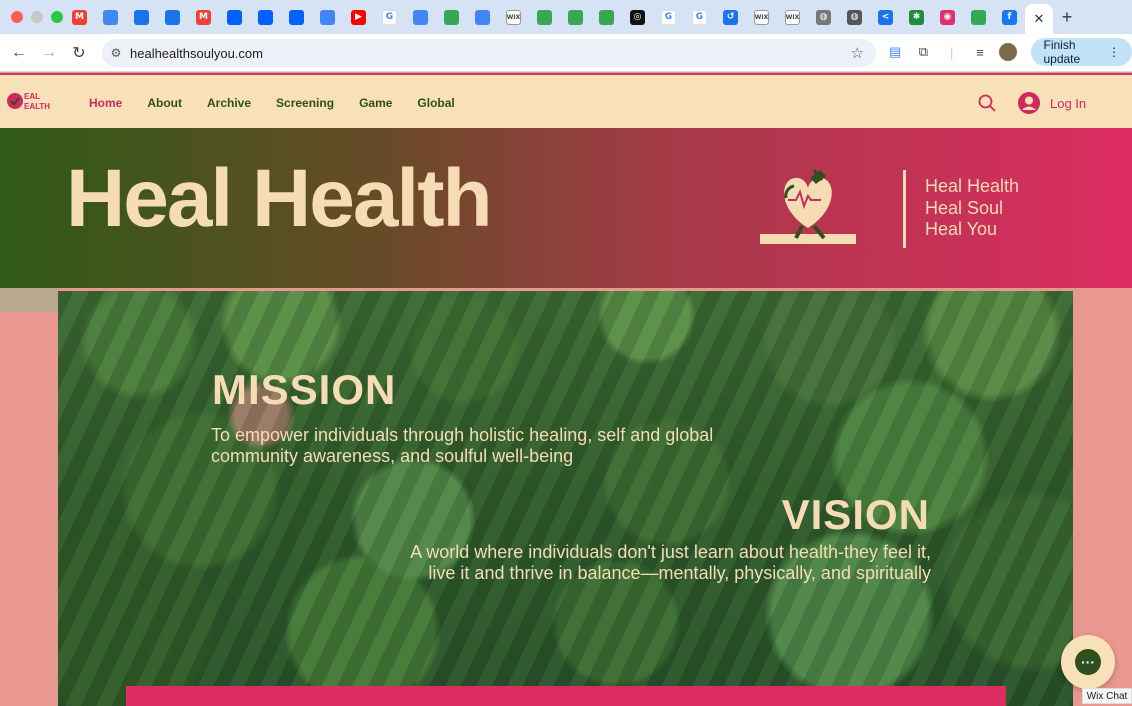 The image size is (1132, 706). I want to click on tagline-1: Heal Health, so click(972, 186).